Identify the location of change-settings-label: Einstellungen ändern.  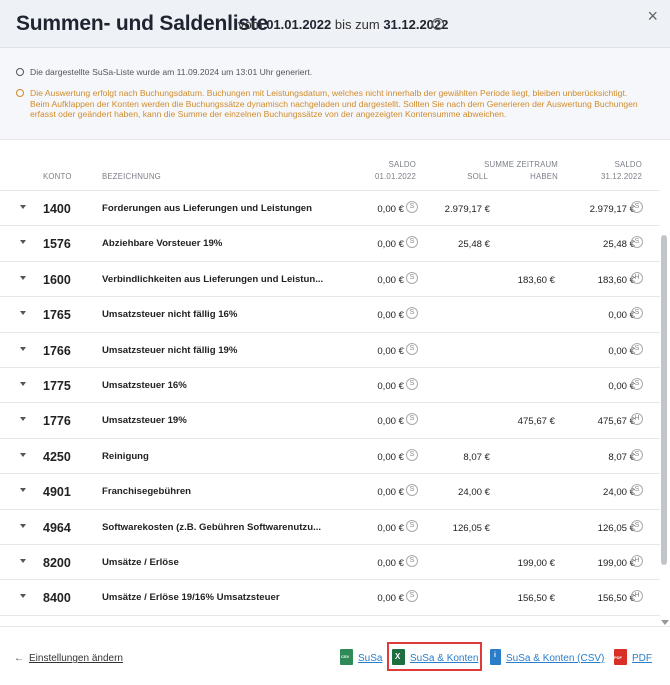
(76, 658).